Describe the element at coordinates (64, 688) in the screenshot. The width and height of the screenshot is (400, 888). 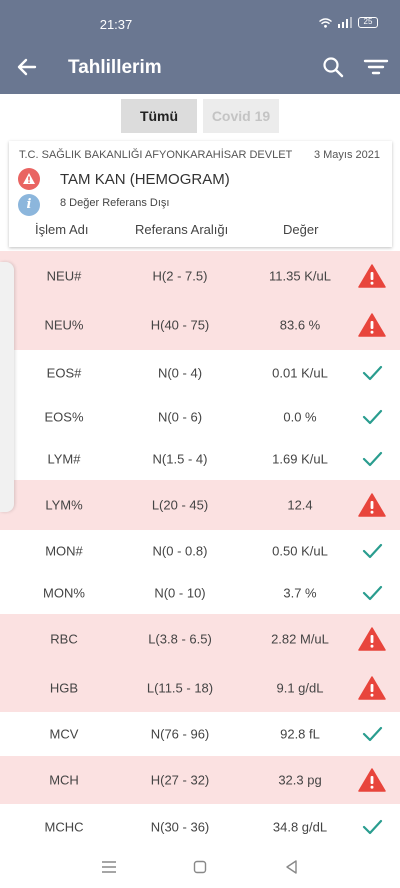
I see `test-code: HGB` at that location.